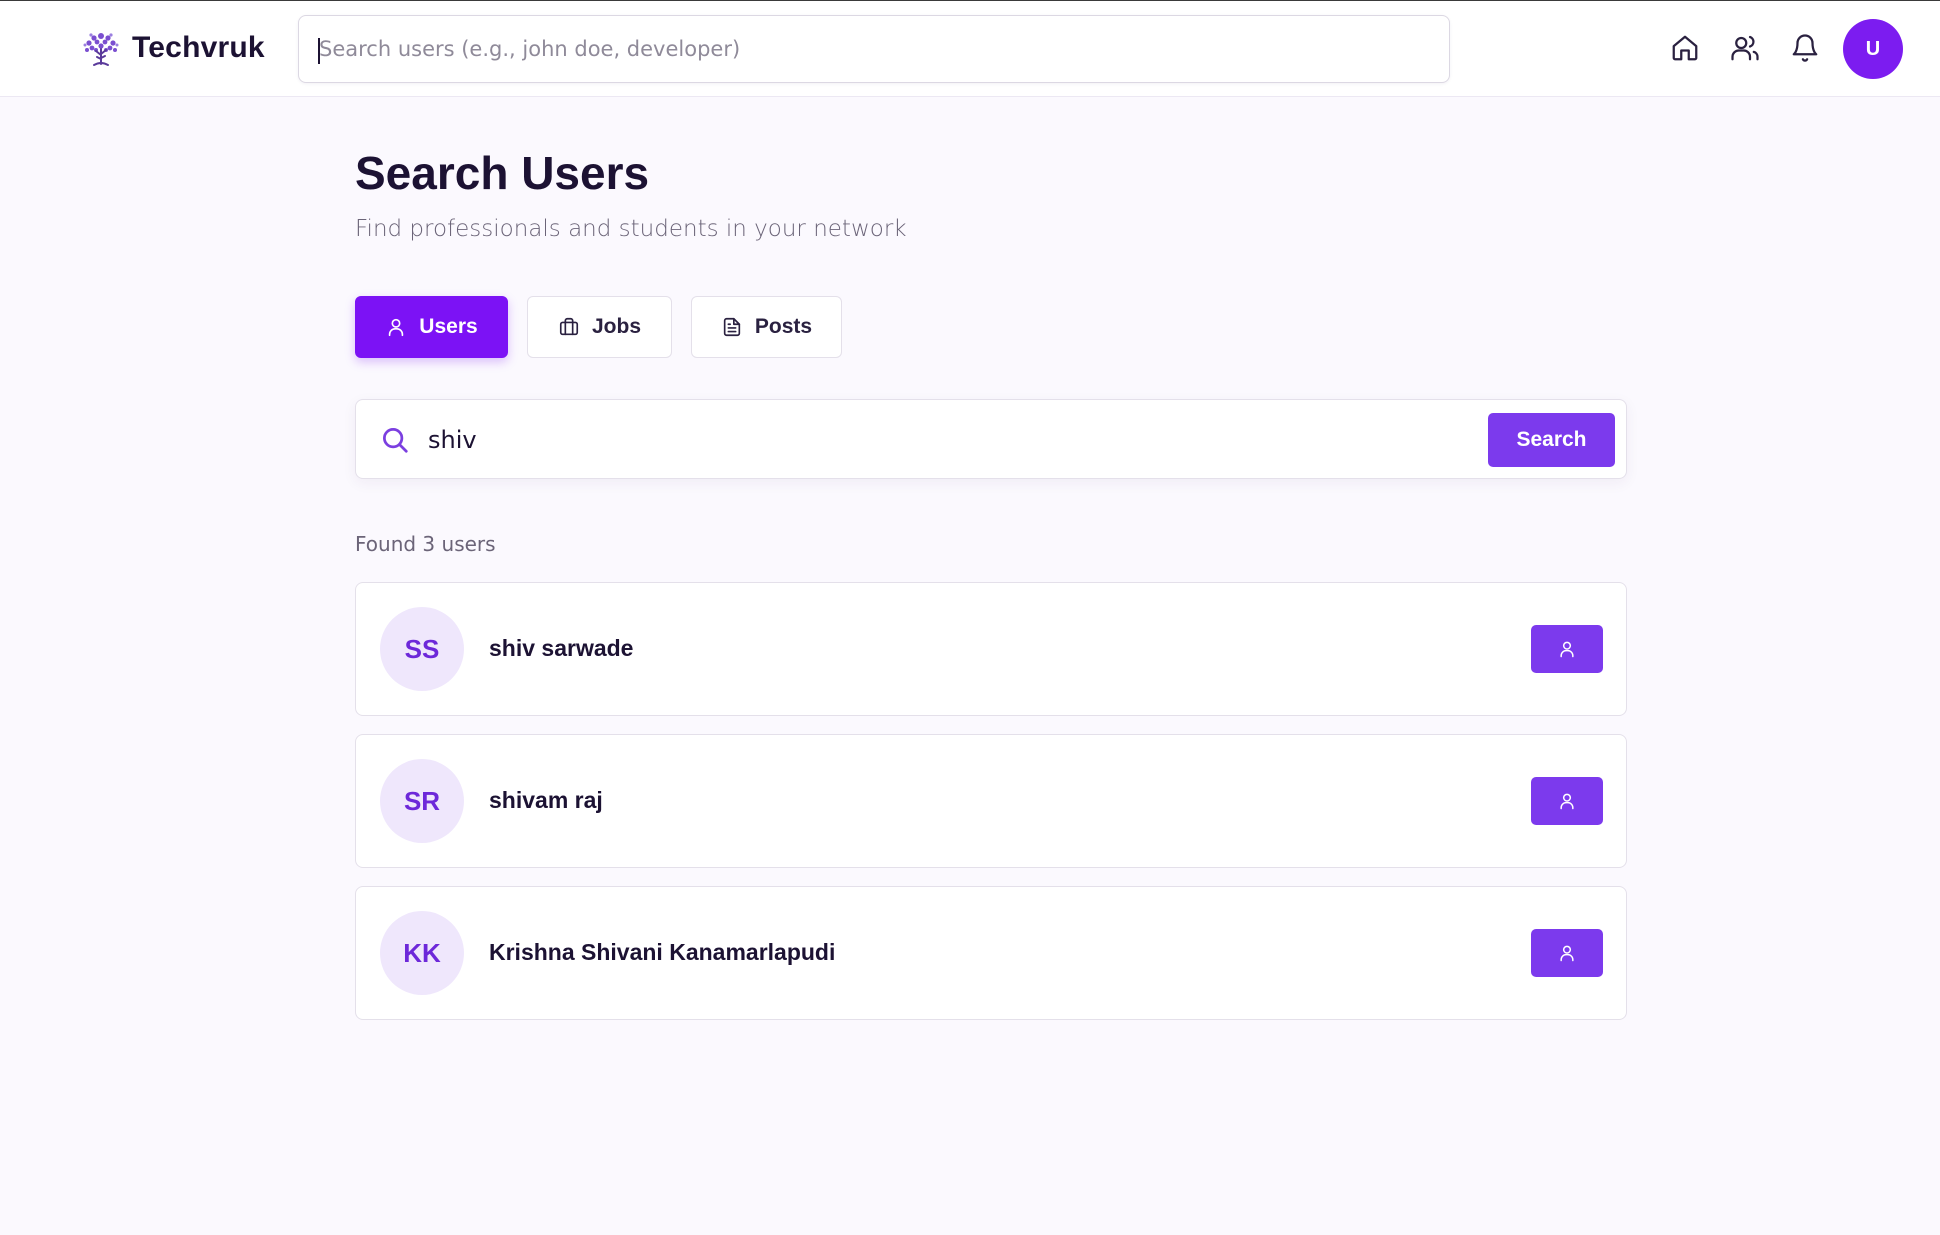 This screenshot has width=1940, height=1235. I want to click on text-cursor, so click(319, 51).